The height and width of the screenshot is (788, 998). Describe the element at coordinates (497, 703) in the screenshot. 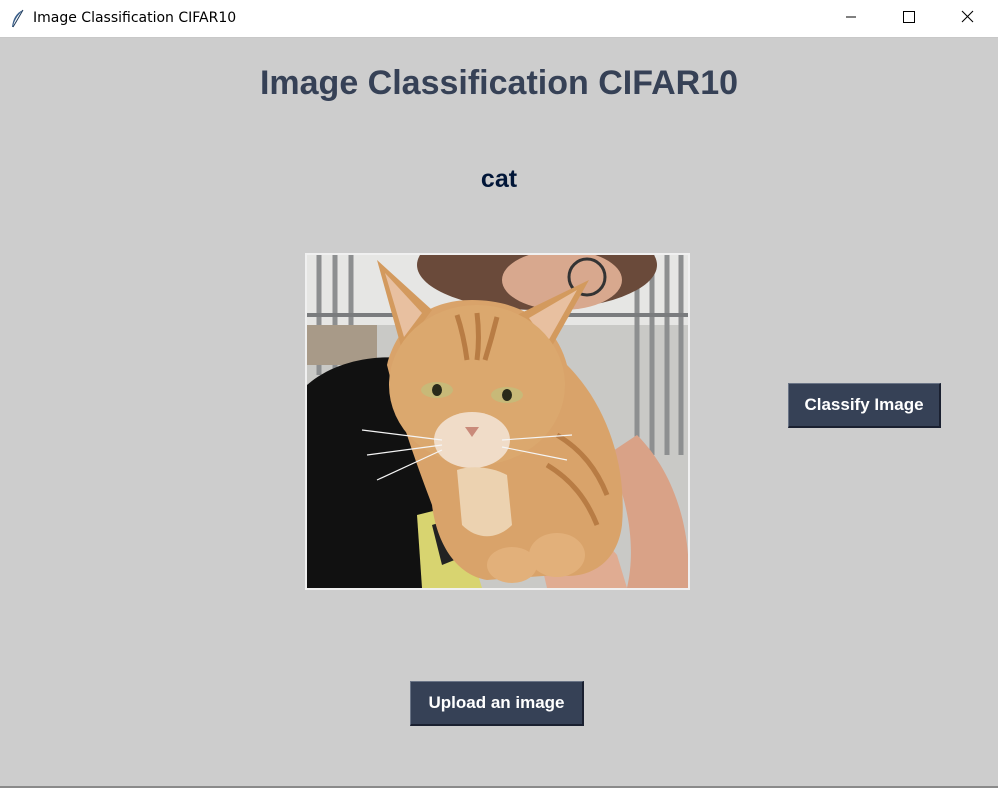

I see `upload-image-button: Upload an image` at that location.